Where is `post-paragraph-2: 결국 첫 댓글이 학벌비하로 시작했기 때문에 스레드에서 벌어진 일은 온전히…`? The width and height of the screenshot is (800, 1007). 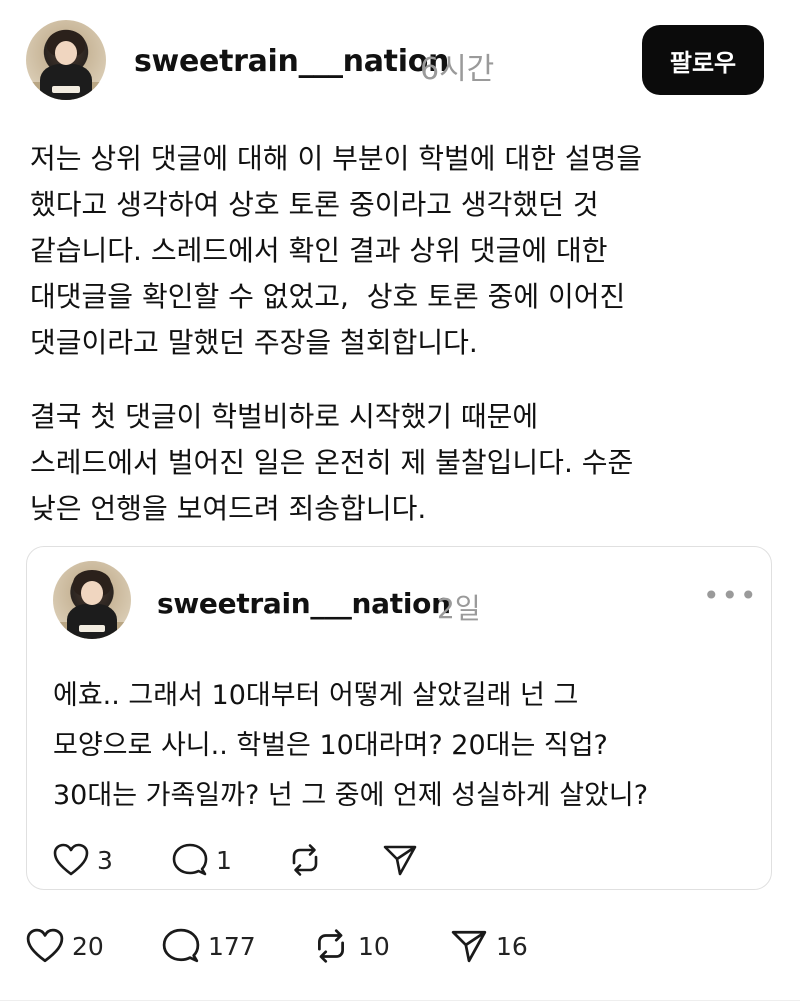
post-paragraph-2: 결국 첫 댓글이 학벌비하로 시작했기 때문에 스레드에서 벌어진 일은 온전히… is located at coordinates (332, 462).